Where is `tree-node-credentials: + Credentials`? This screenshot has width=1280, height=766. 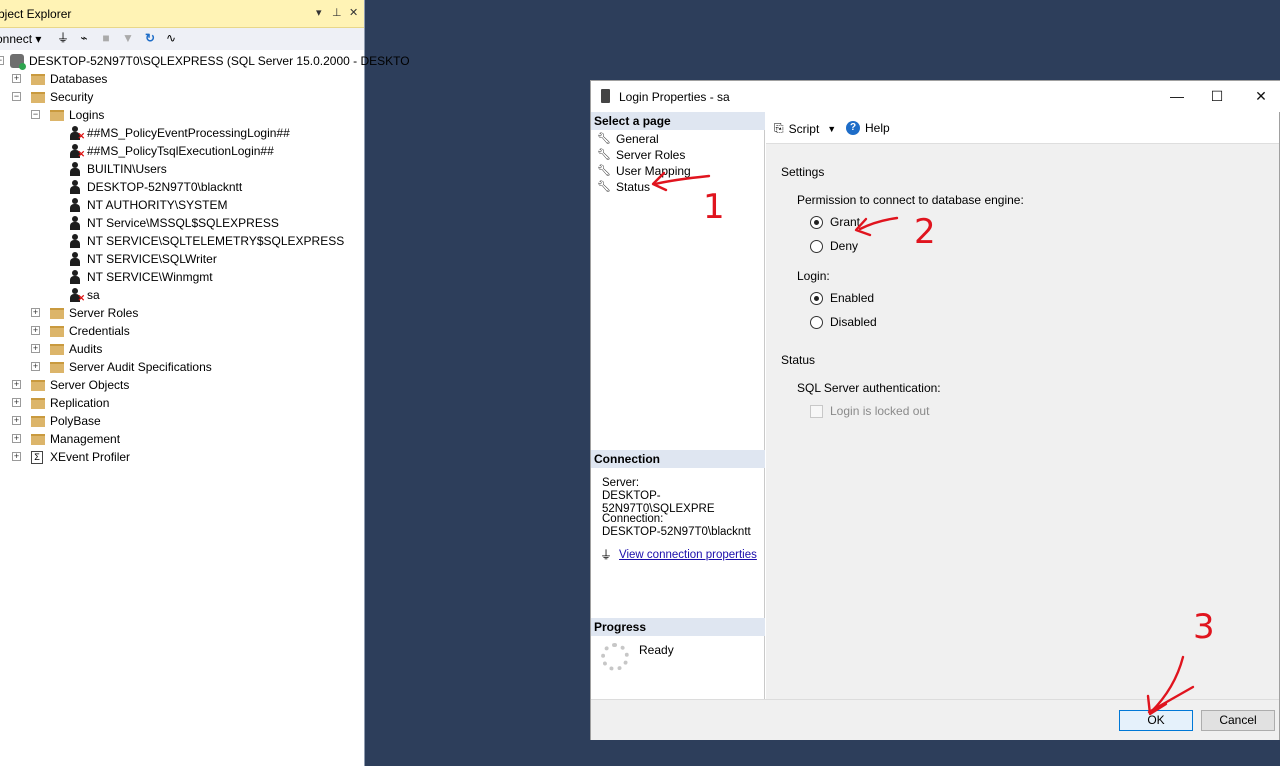 tree-node-credentials: + Credentials is located at coordinates (80, 331).